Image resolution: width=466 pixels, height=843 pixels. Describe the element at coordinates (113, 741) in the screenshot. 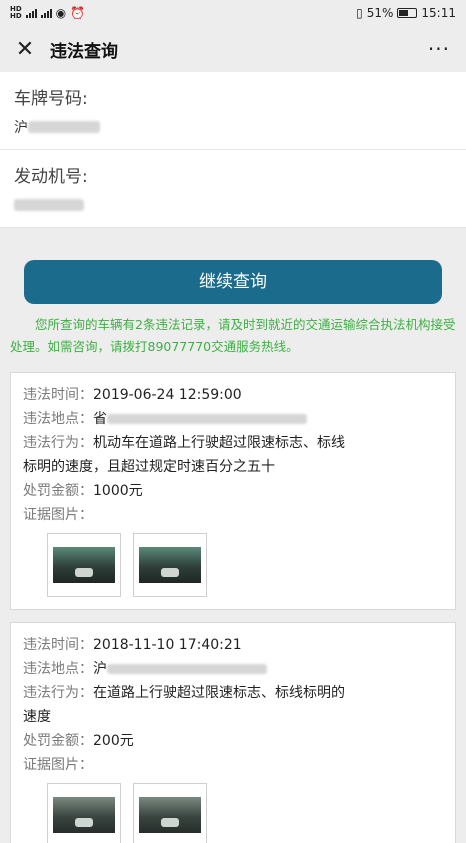

I see `record-fine: 200元` at that location.